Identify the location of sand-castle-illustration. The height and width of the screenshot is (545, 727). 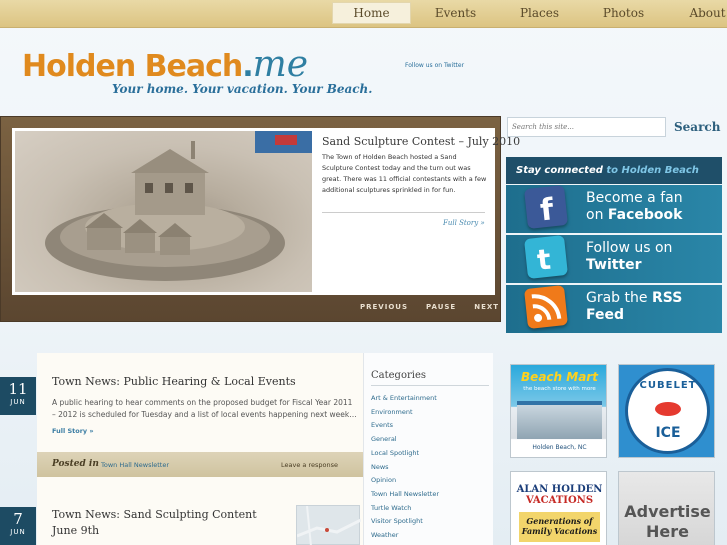
(178, 206).